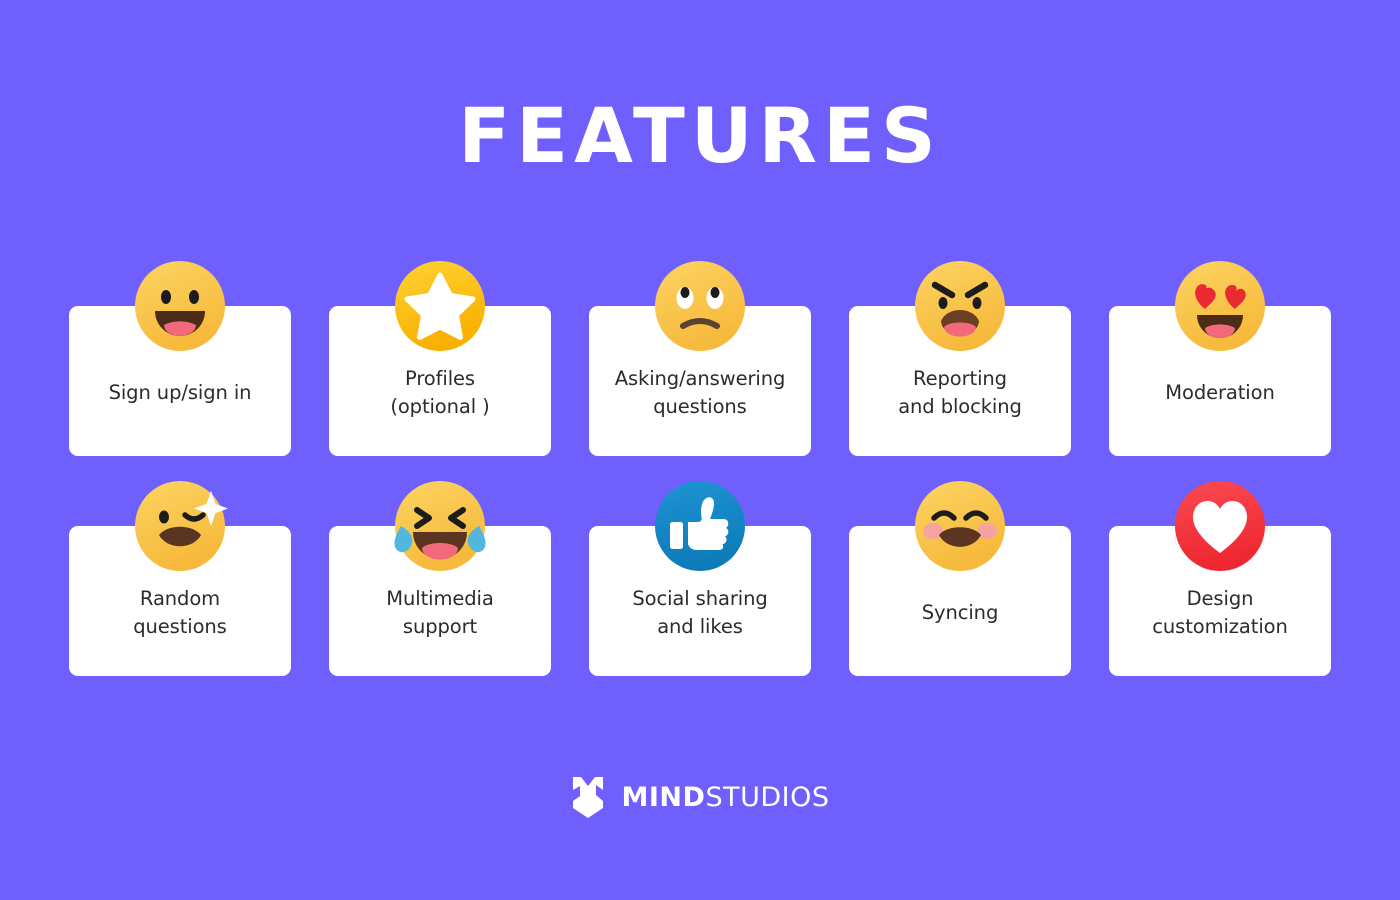  Describe the element at coordinates (960, 358) in the screenshot. I see `feature-card: Reporting and blocking` at that location.